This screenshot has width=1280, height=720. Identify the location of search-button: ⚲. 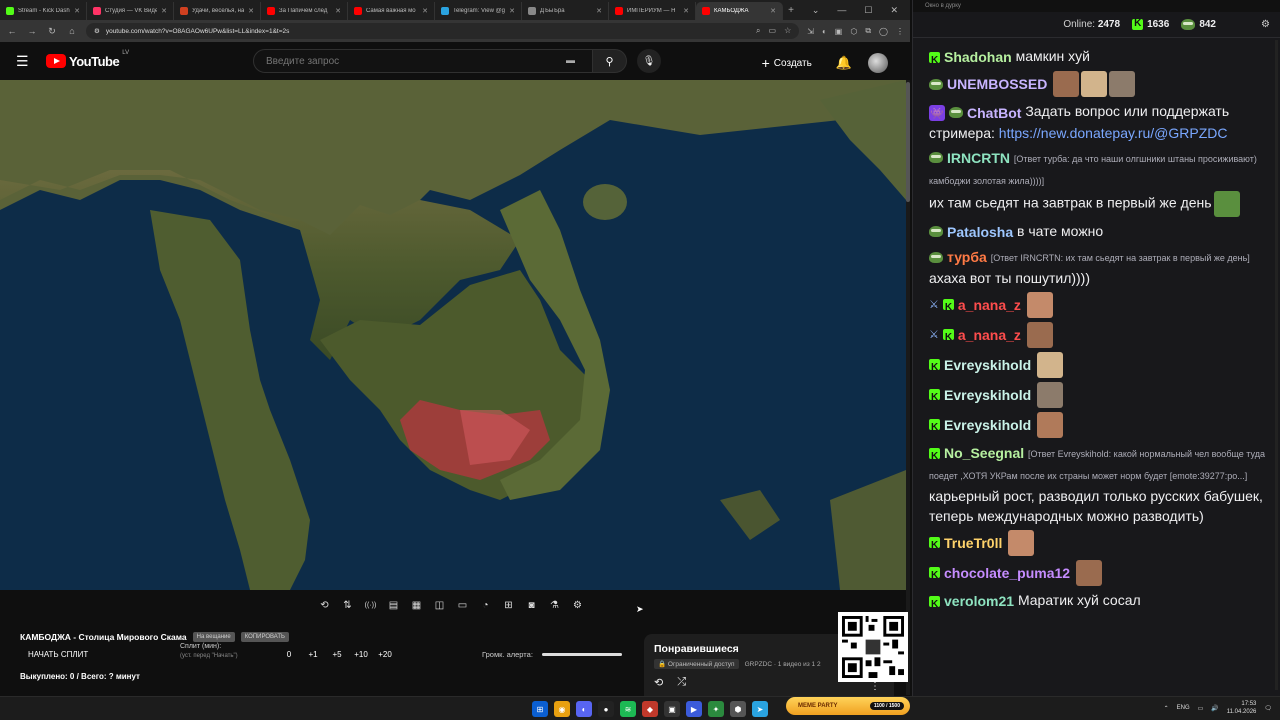
(610, 61).